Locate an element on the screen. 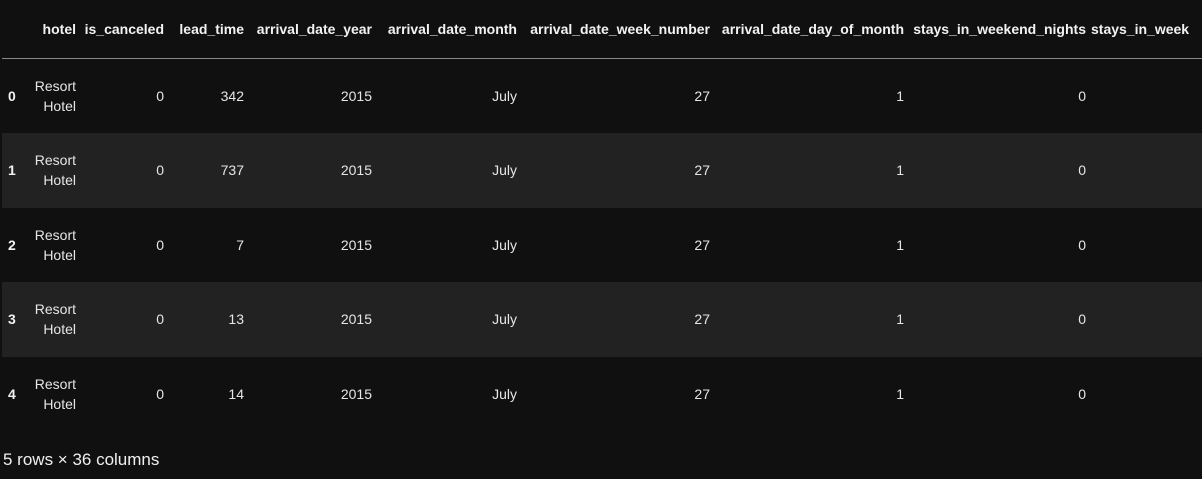 The height and width of the screenshot is (479, 1202). row-index: 4 is located at coordinates (12, 393).